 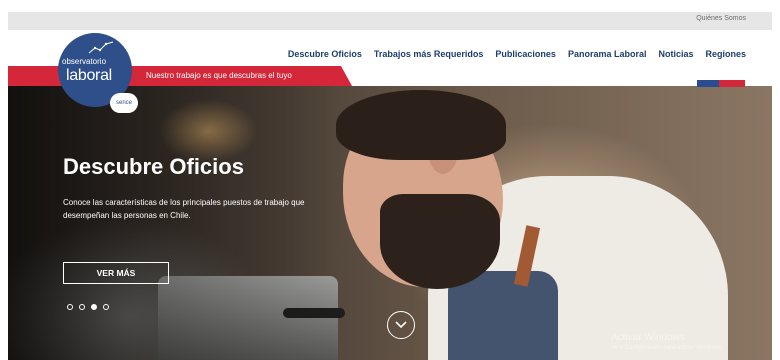 What do you see at coordinates (648, 337) in the screenshot?
I see `watermark-title: Activar Windows` at bounding box center [648, 337].